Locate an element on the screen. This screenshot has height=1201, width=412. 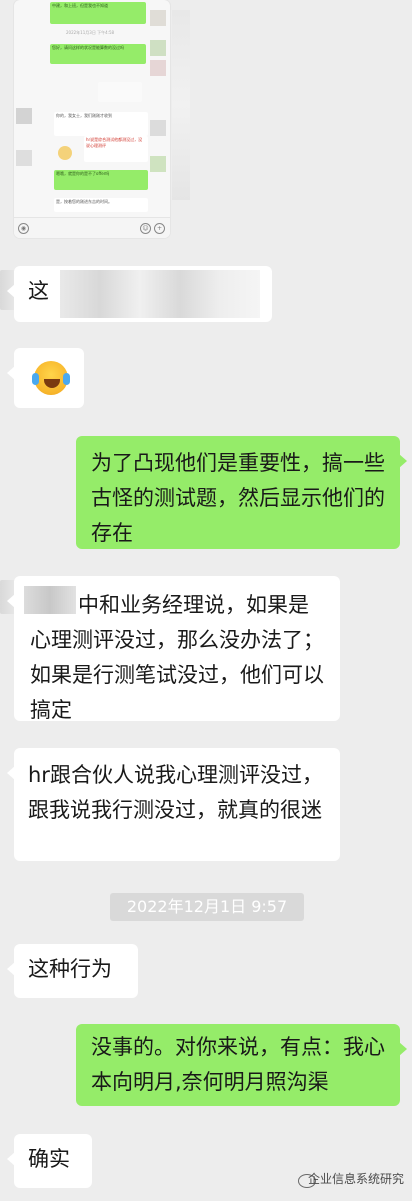
mini-image is located at coordinates (120, 92).